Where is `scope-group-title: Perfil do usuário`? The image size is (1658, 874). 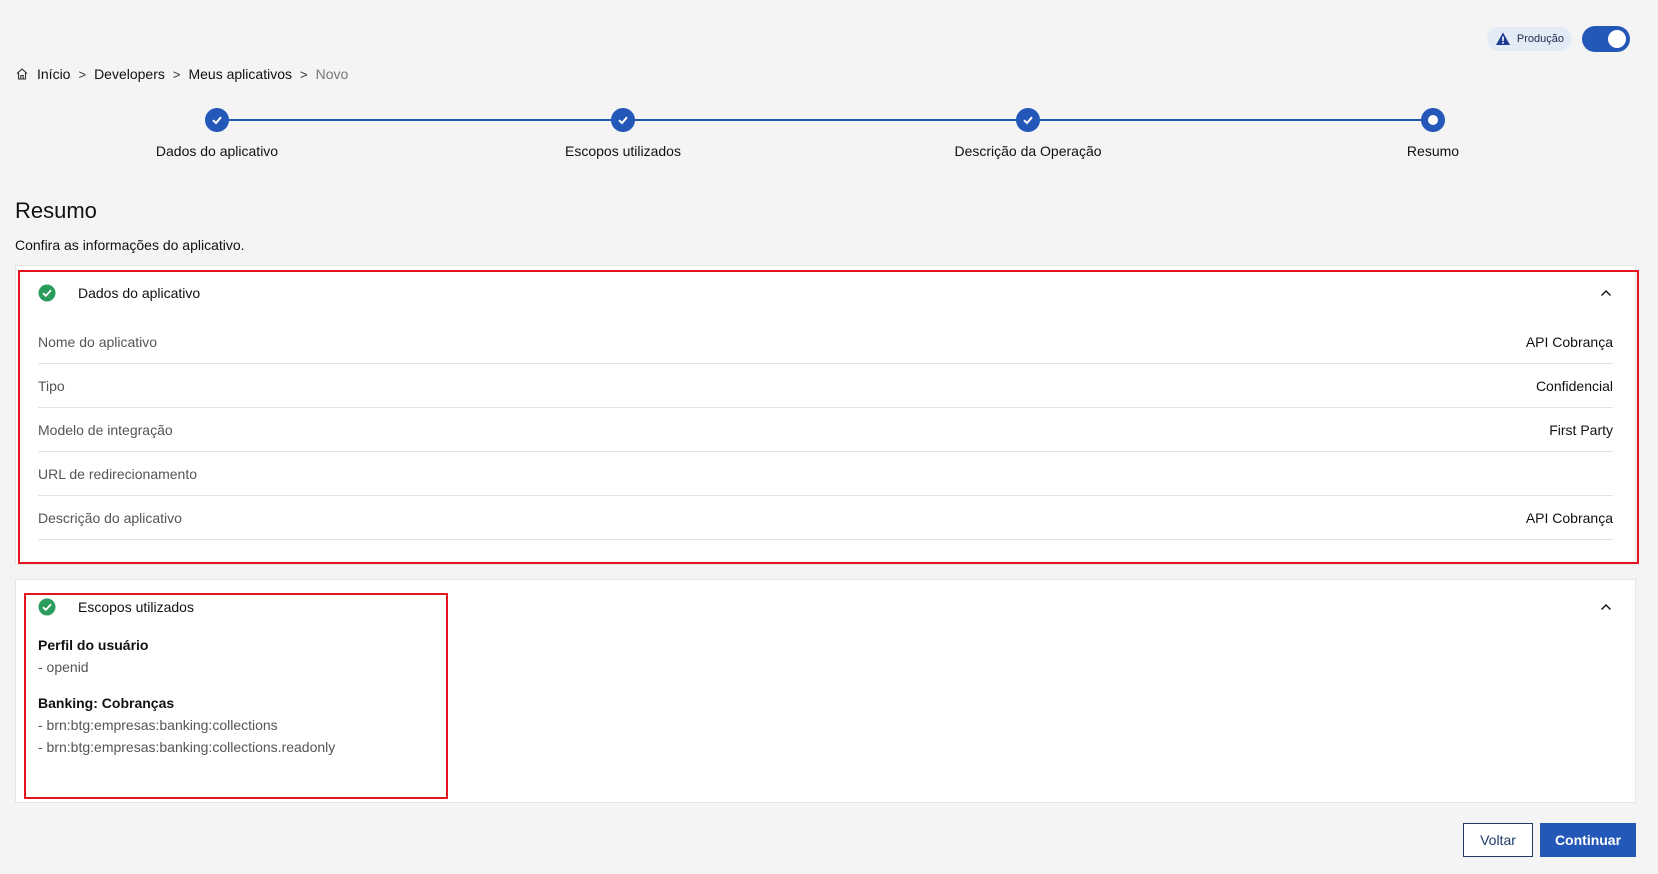 scope-group-title: Perfil do usuário is located at coordinates (93, 645).